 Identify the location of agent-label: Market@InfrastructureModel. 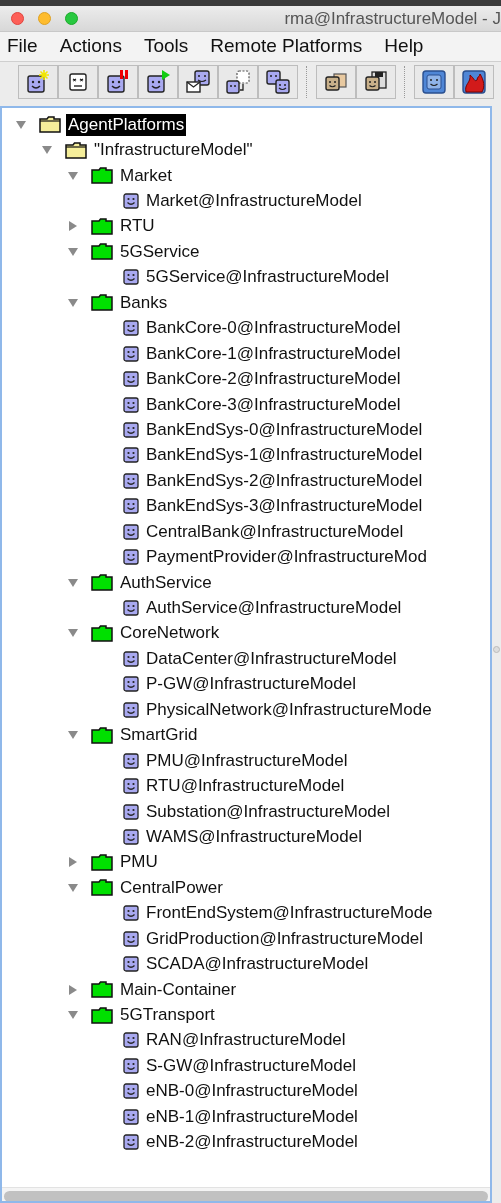
(254, 201).